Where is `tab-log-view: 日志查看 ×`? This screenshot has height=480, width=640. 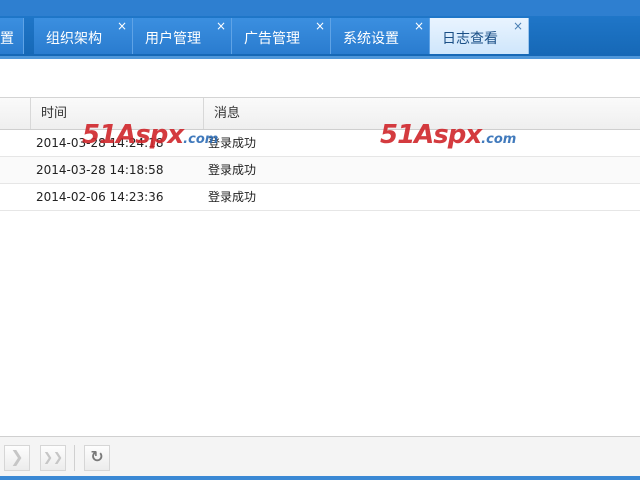
tab-log-view: 日志查看 × is located at coordinates (479, 36).